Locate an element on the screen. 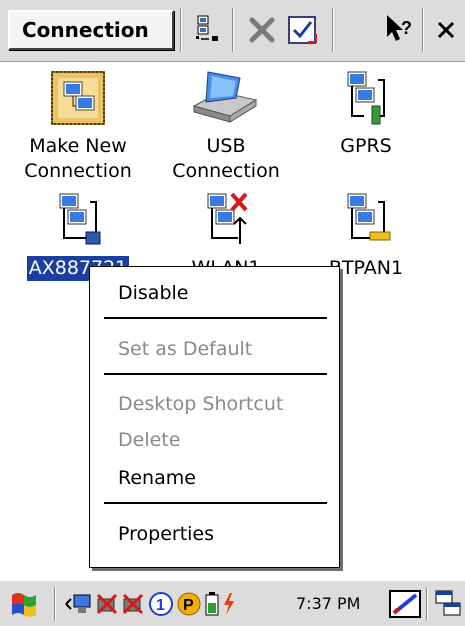 Image resolution: width=465 pixels, height=626 pixels. connection-item: GPRS is located at coordinates (366, 112).